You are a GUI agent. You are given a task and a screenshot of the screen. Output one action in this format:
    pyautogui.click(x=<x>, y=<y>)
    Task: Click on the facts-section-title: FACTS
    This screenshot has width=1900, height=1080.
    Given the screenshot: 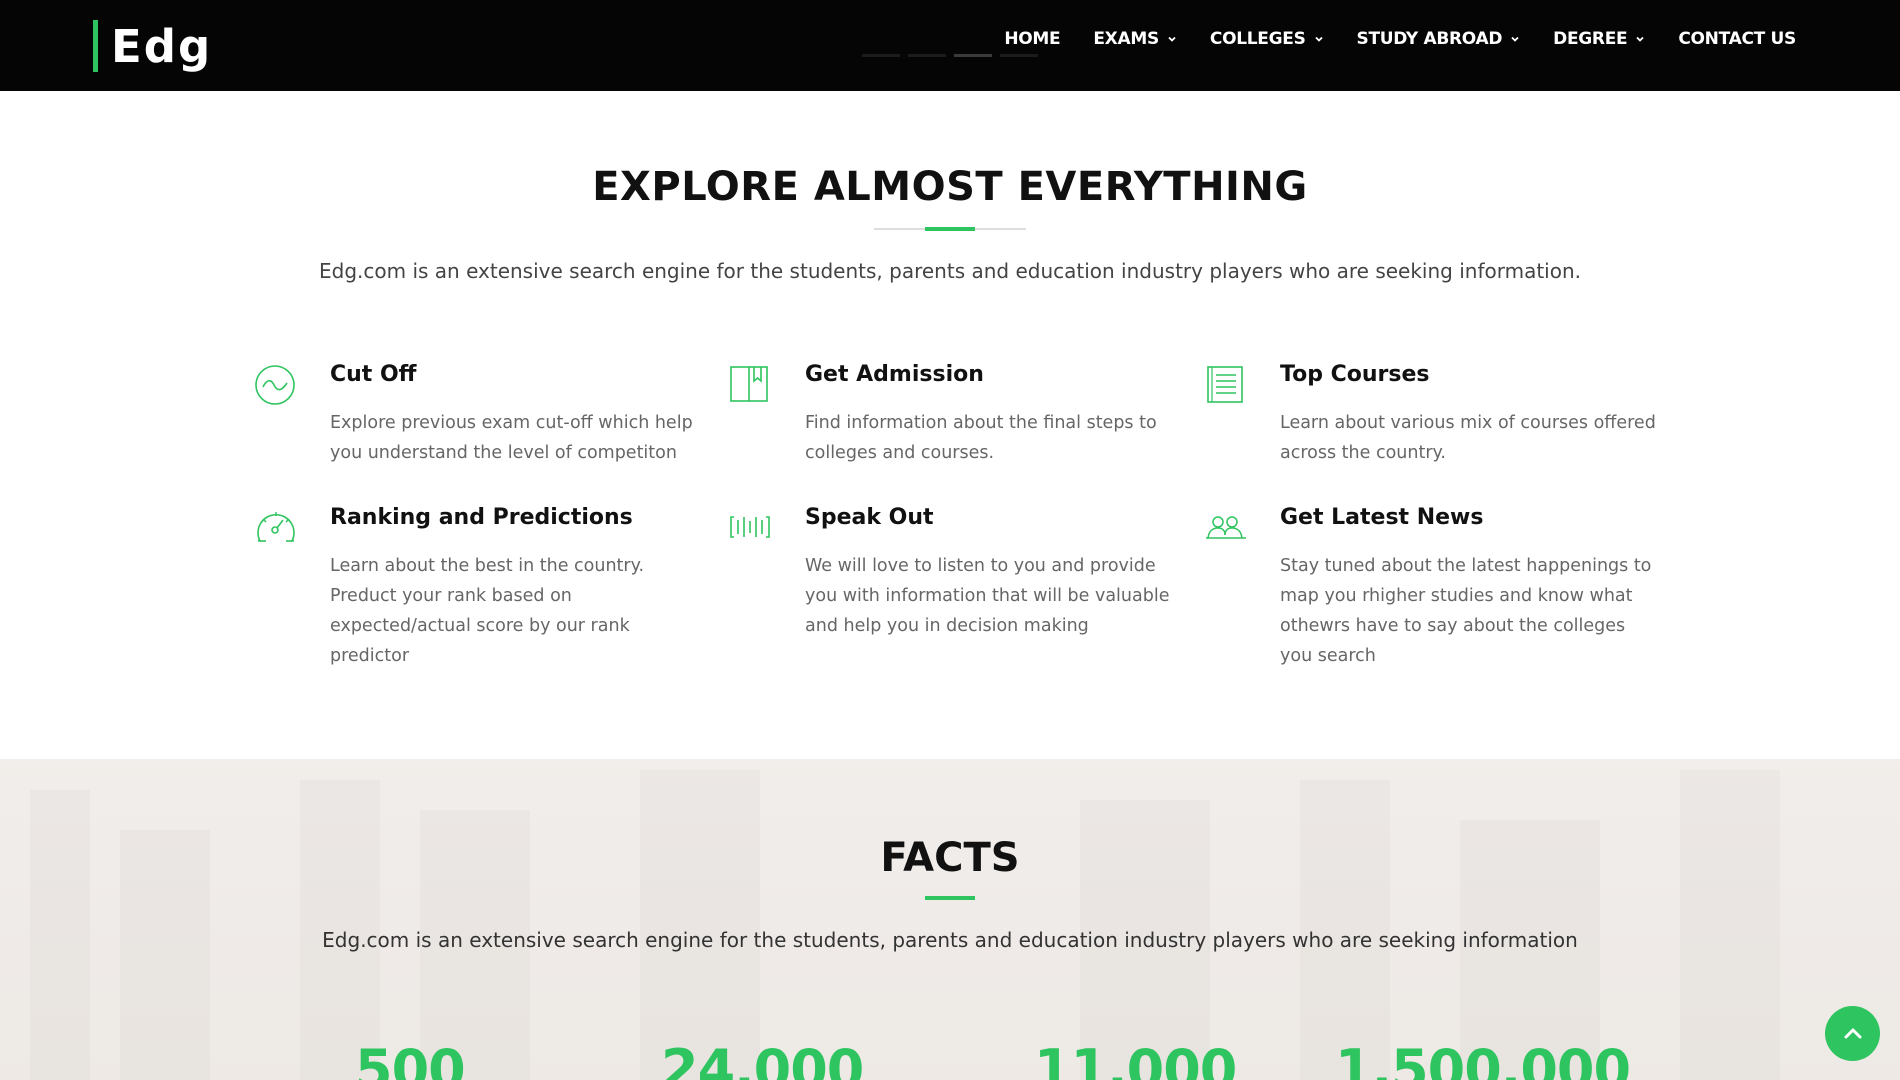 What is the action you would take?
    pyautogui.click(x=950, y=858)
    